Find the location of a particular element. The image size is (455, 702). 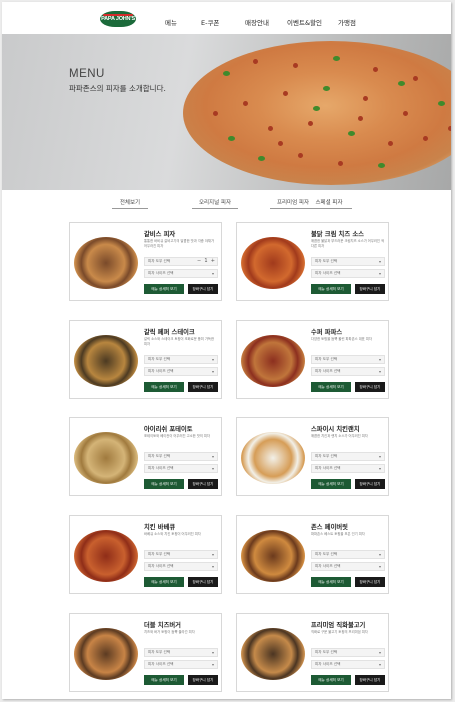

product-name: 치킨 바베큐 is located at coordinates (159, 526).